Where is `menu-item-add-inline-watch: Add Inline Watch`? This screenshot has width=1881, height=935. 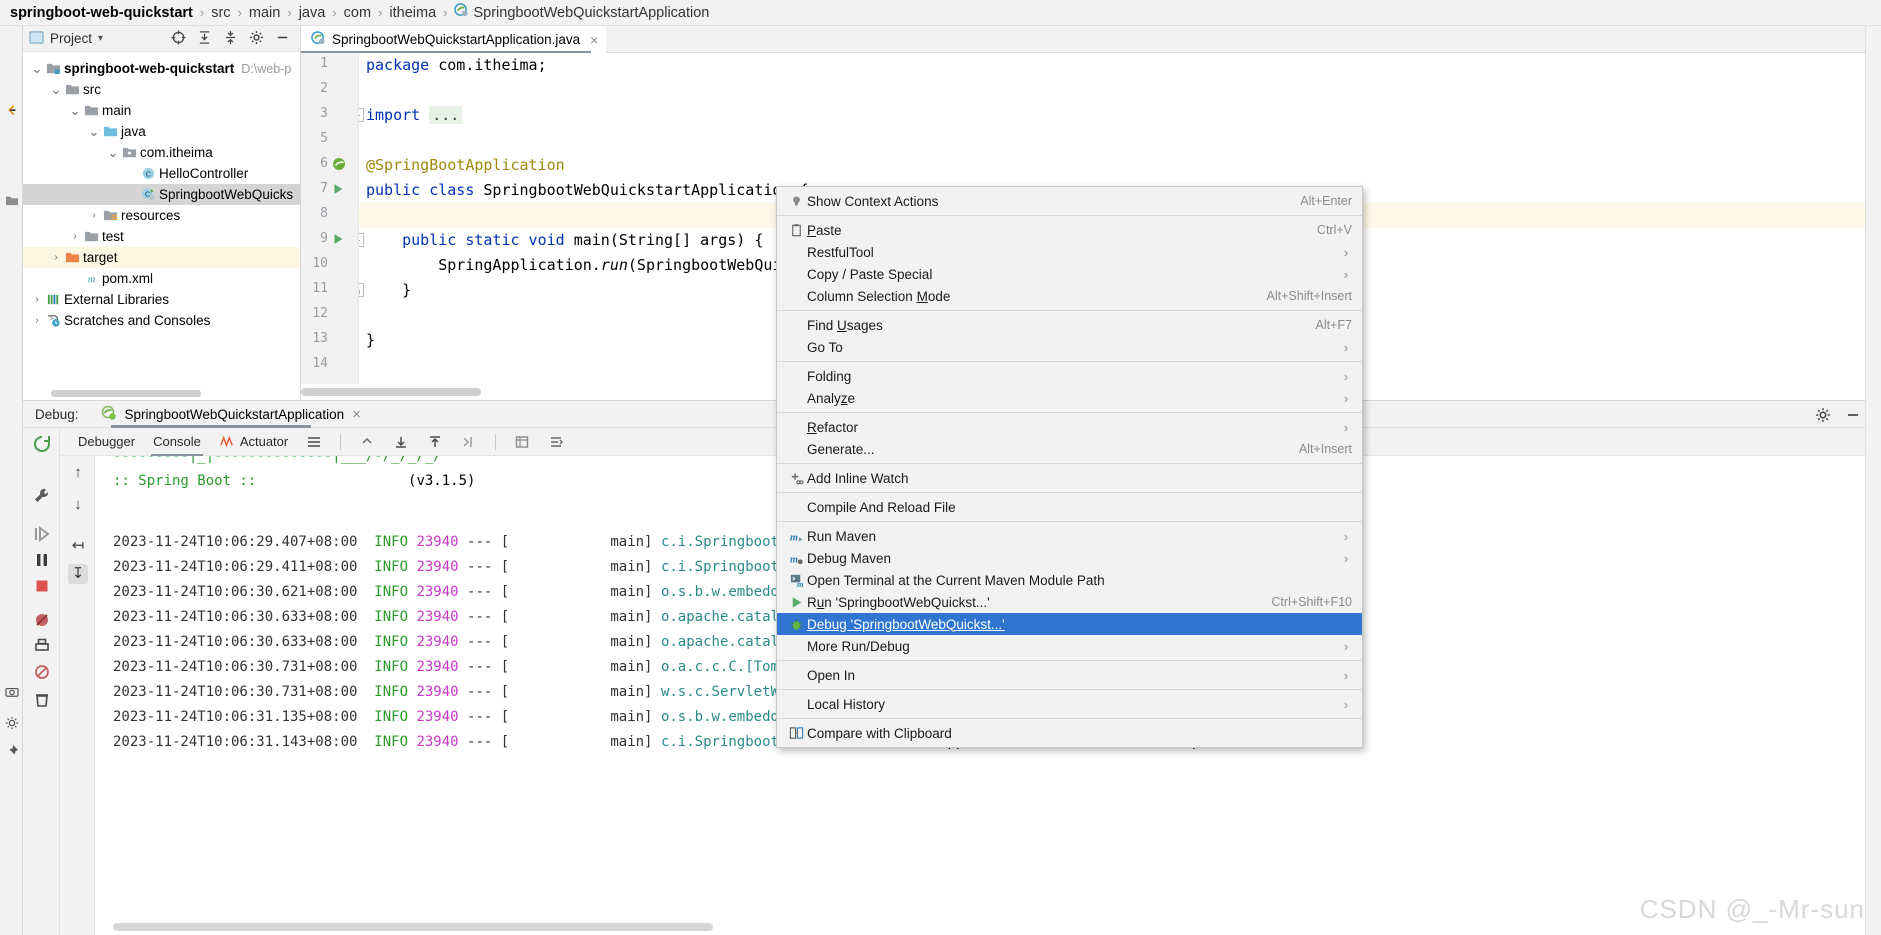 menu-item-add-inline-watch: Add Inline Watch is located at coordinates (1069, 478).